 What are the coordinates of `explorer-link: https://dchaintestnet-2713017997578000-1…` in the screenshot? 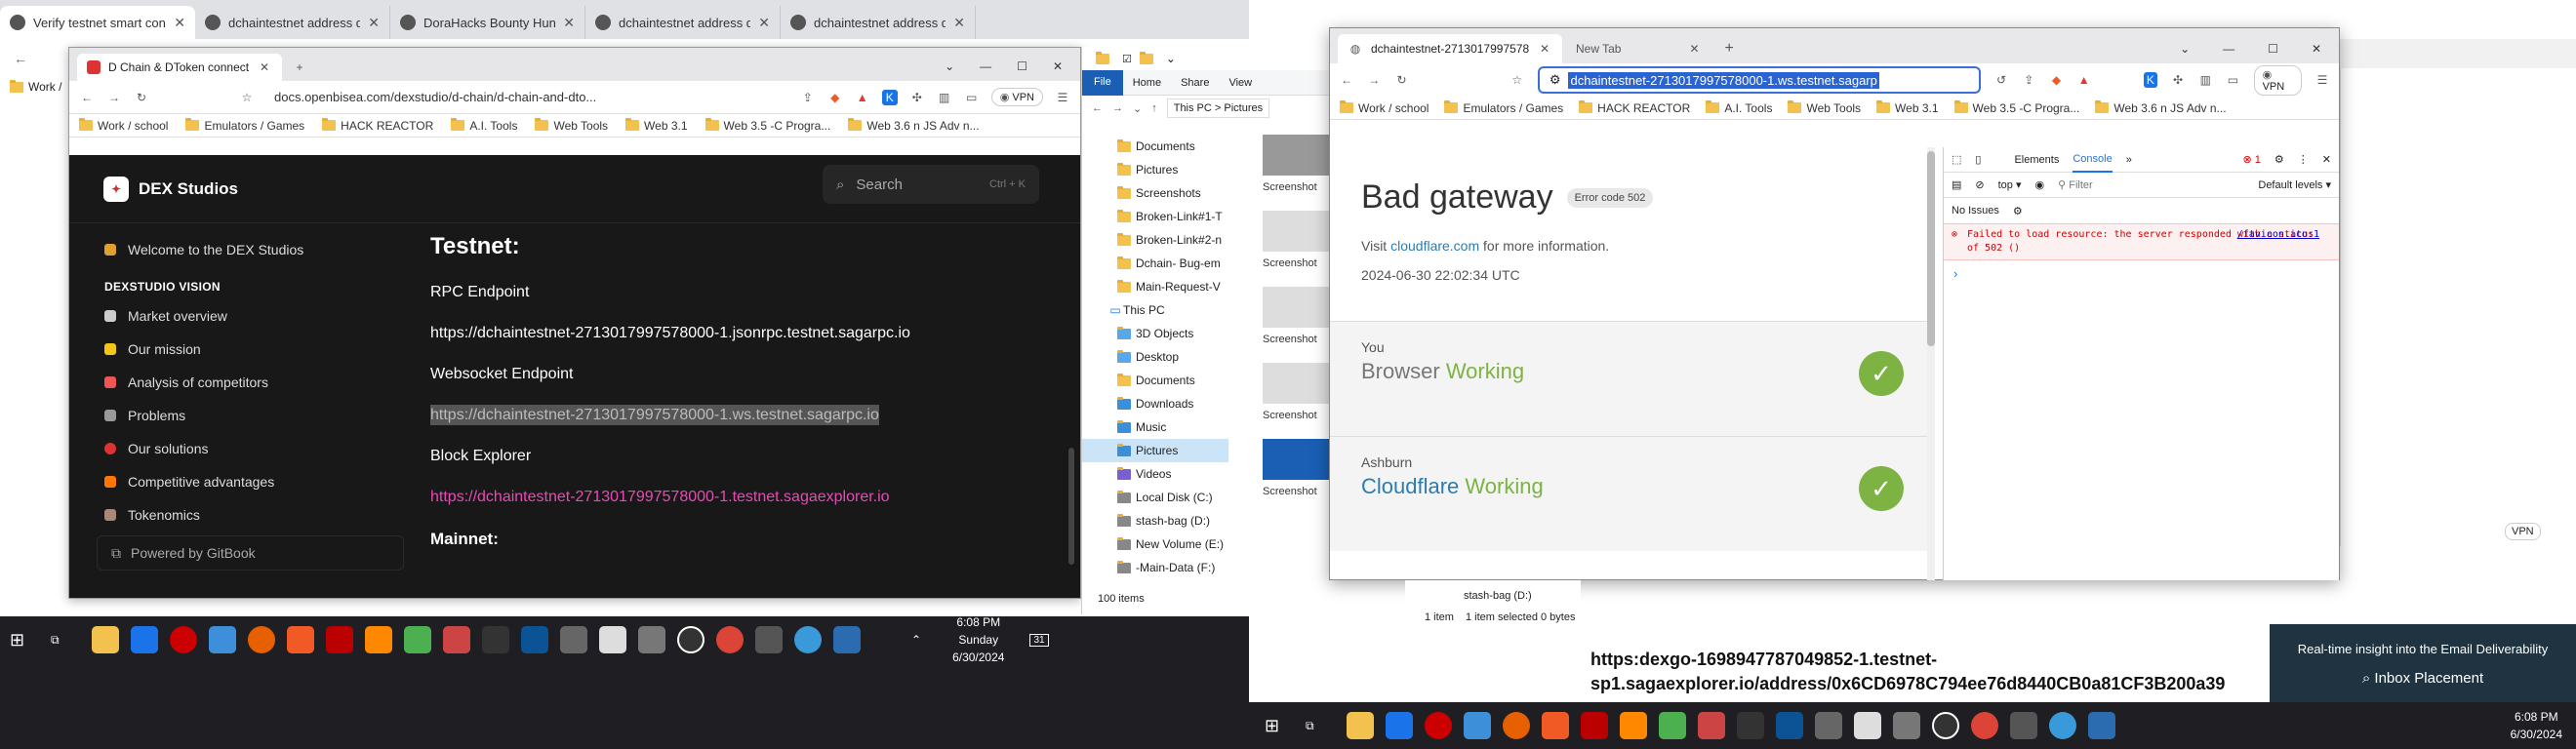 It's located at (742, 497).